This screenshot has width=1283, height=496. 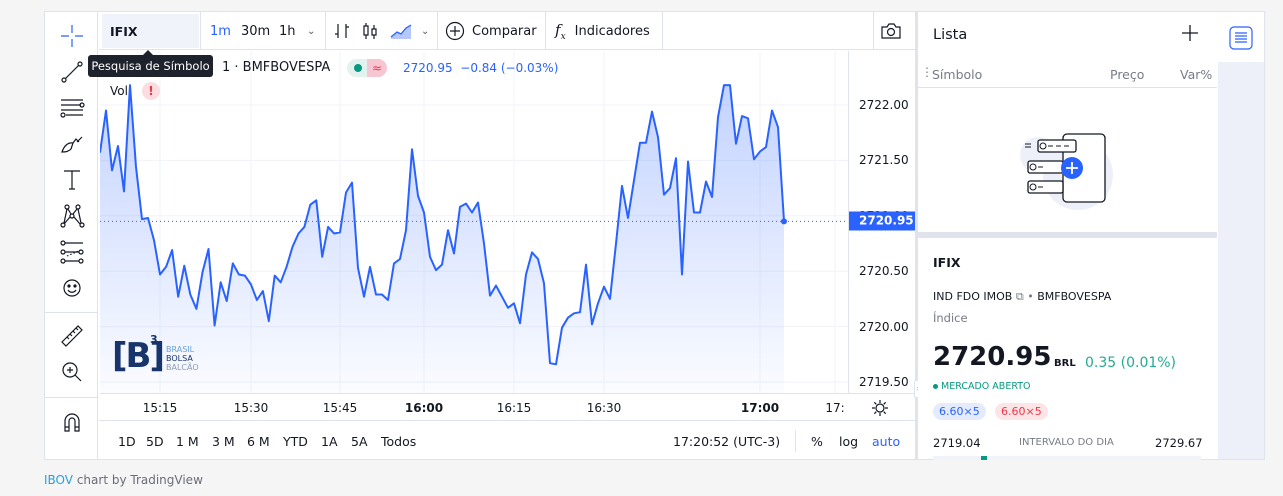 What do you see at coordinates (1127, 74) in the screenshot?
I see `column-price: Preço` at bounding box center [1127, 74].